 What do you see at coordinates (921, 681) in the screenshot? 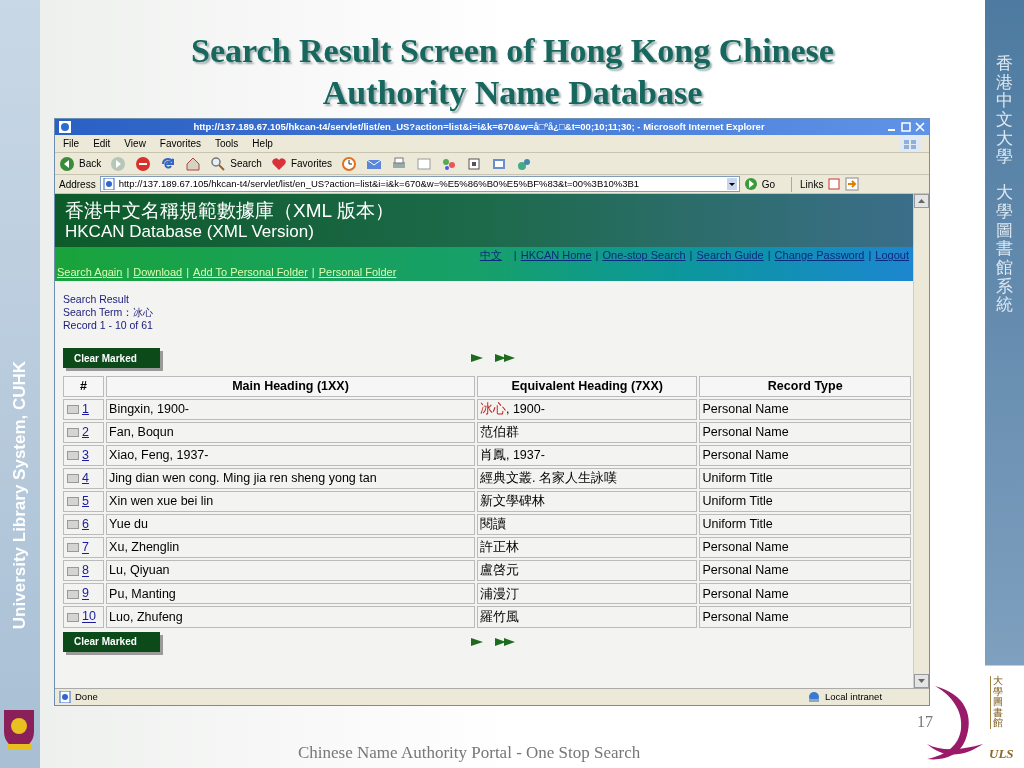
I see `scroll-down-icon` at bounding box center [921, 681].